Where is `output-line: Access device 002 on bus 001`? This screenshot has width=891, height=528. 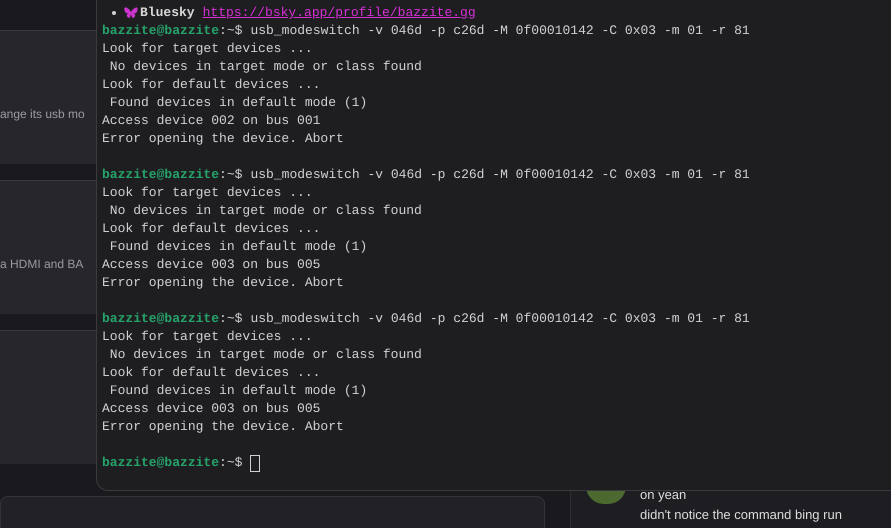
output-line: Access device 002 on bus 001 is located at coordinates (211, 121).